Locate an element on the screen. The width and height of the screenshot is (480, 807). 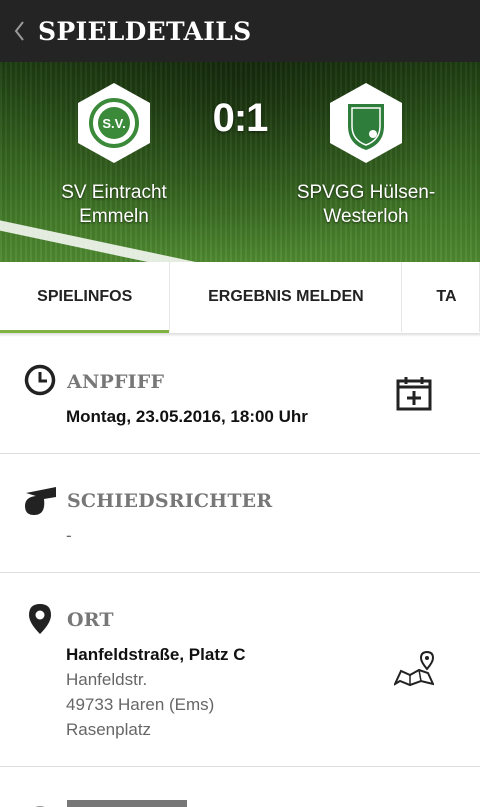
referee-name: - is located at coordinates (69, 535).